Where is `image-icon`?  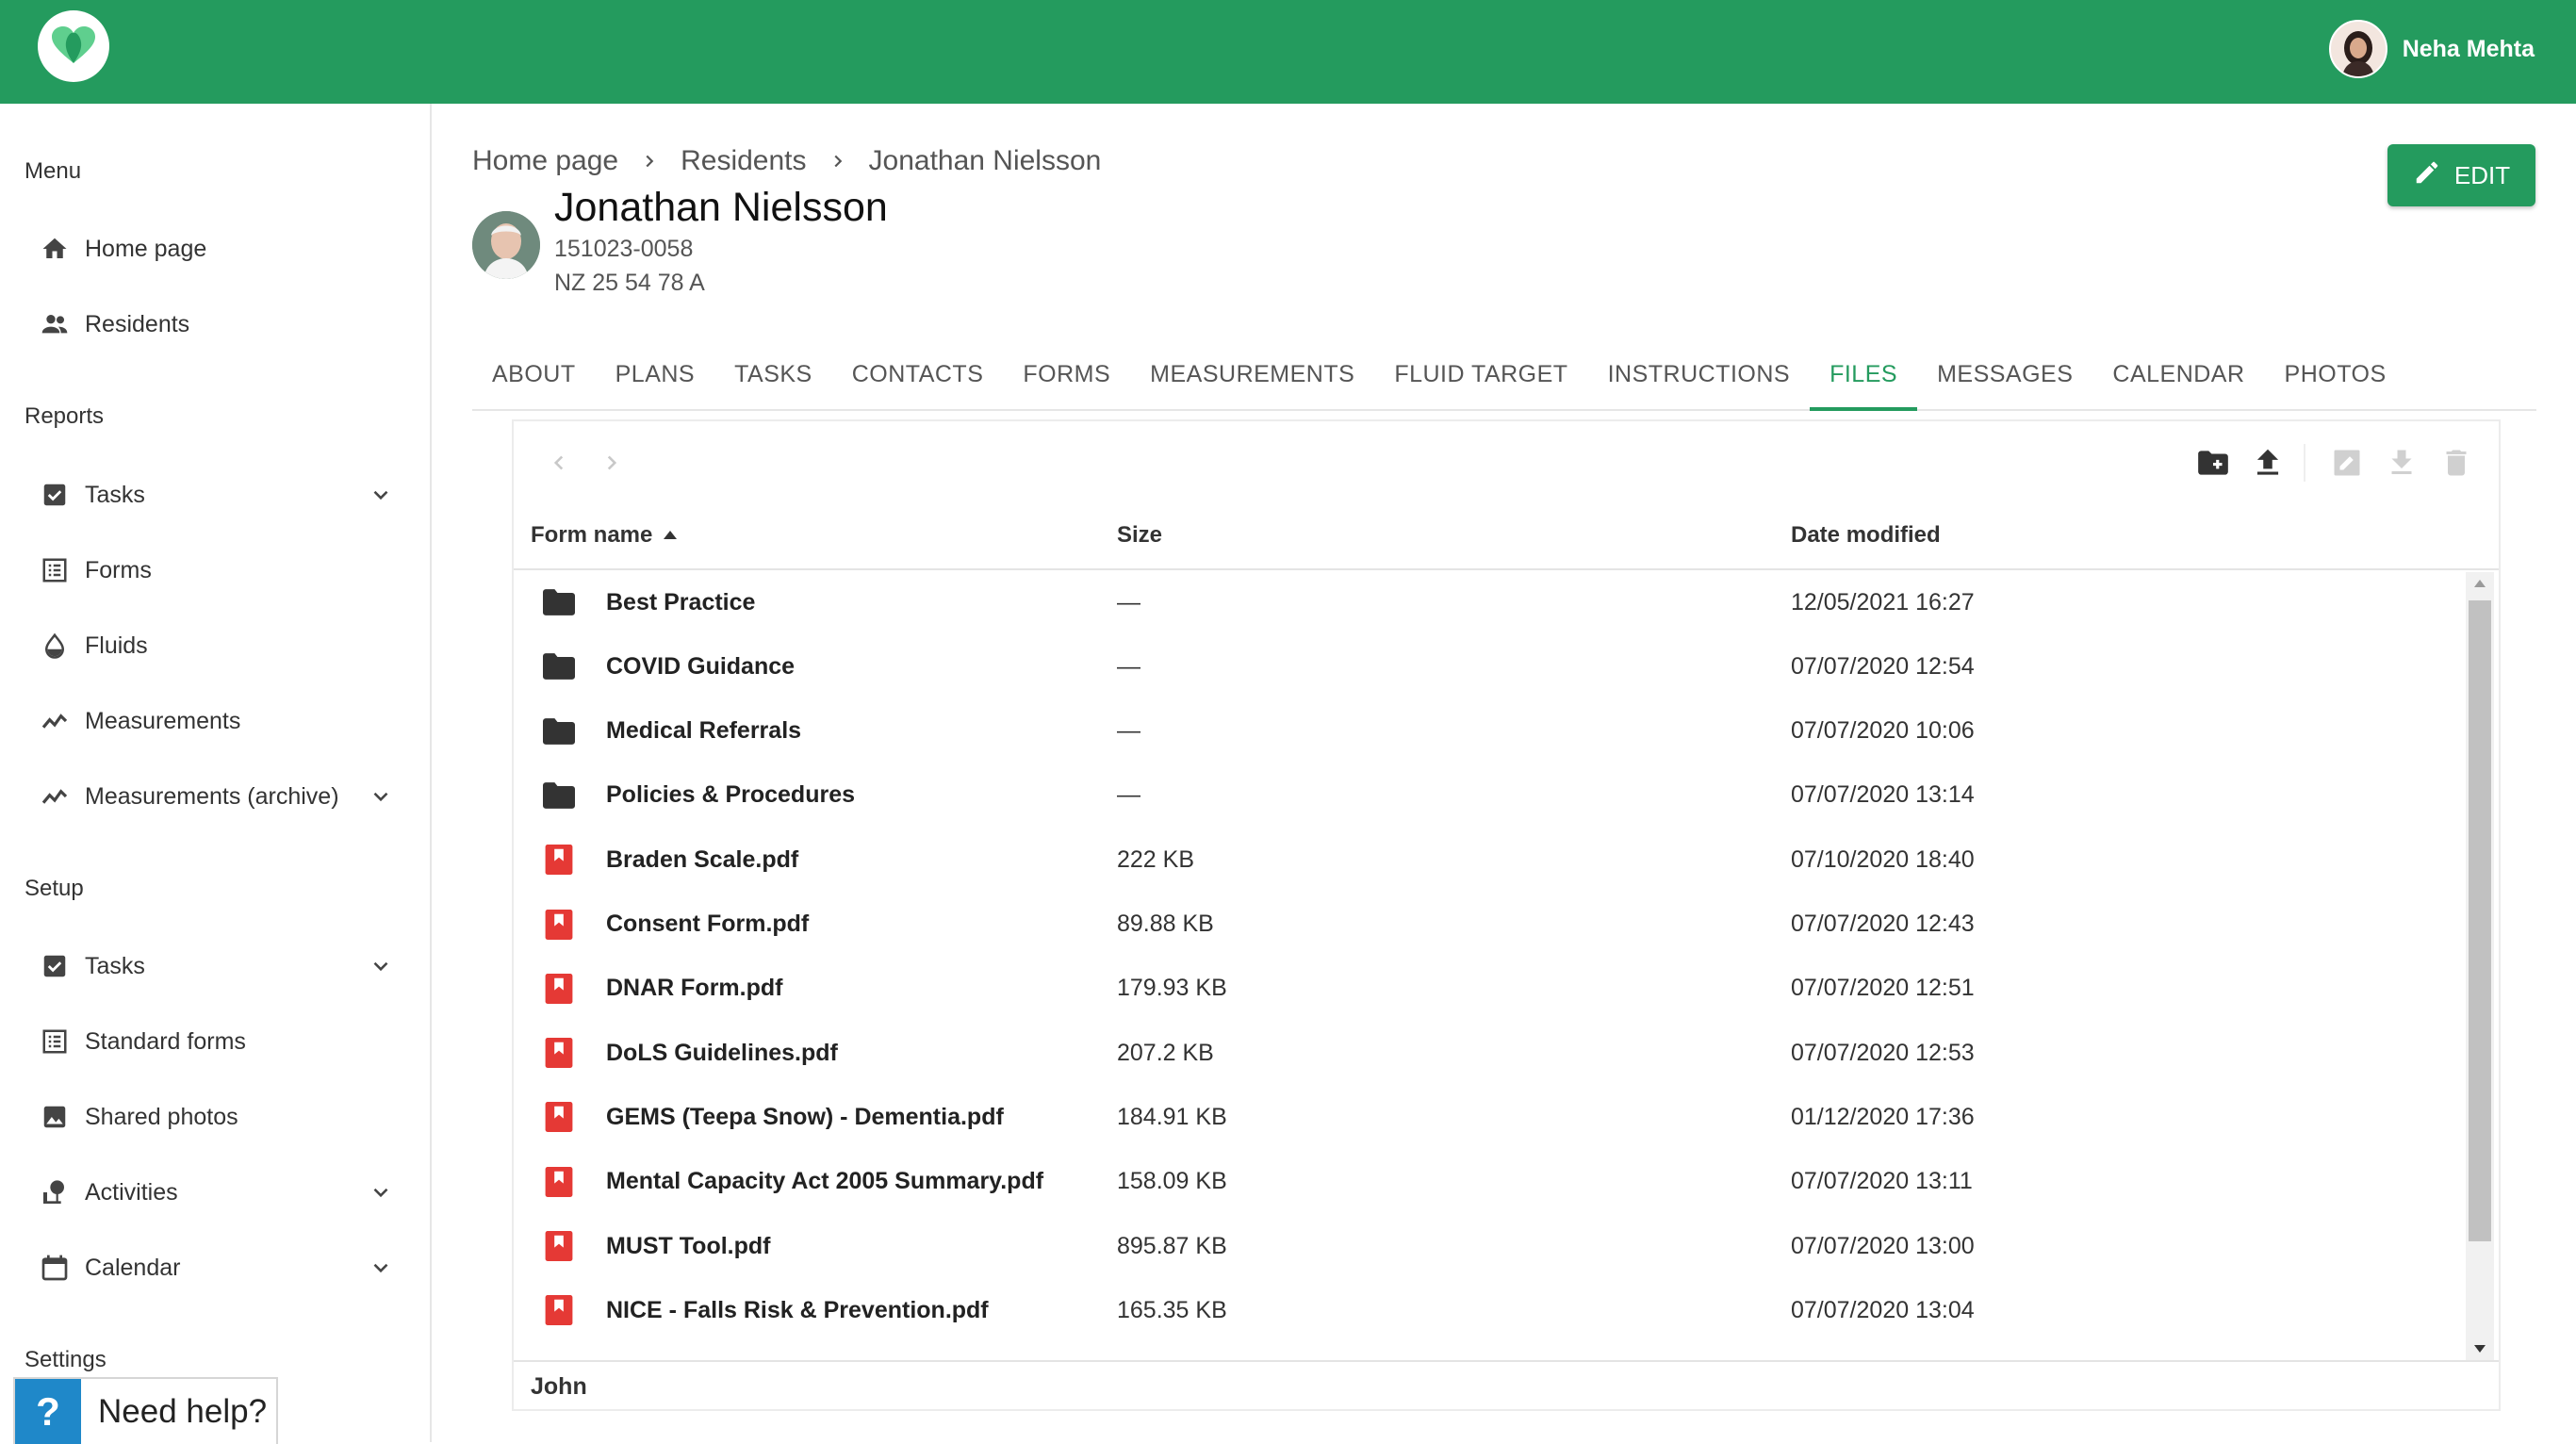 image-icon is located at coordinates (55, 1117).